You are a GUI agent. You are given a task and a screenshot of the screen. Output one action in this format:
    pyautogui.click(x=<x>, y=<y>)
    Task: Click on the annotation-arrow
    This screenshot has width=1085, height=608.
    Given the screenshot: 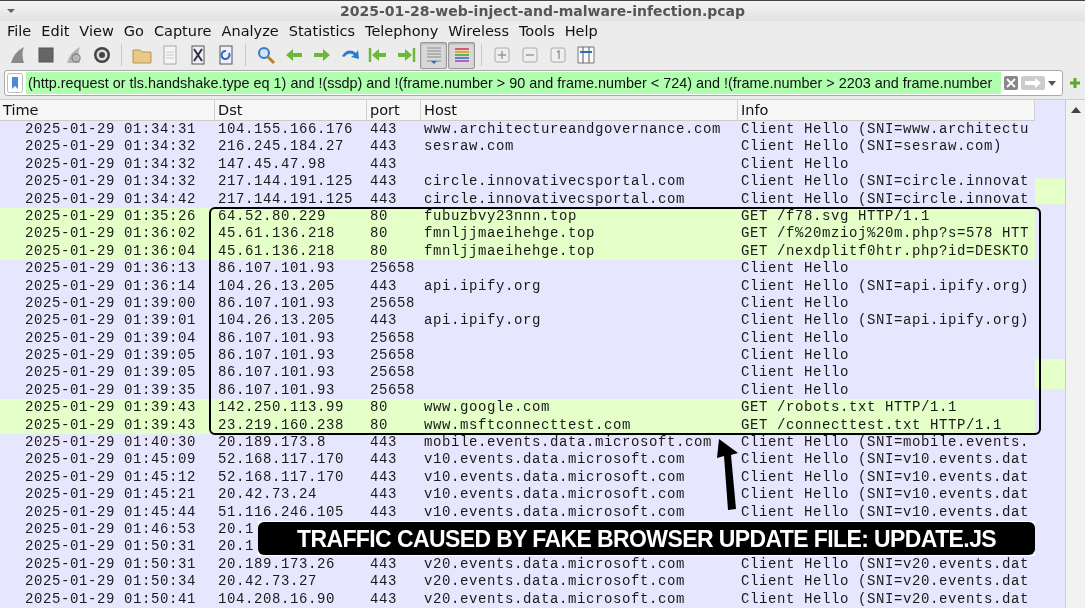 What is the action you would take?
    pyautogui.click(x=728, y=475)
    